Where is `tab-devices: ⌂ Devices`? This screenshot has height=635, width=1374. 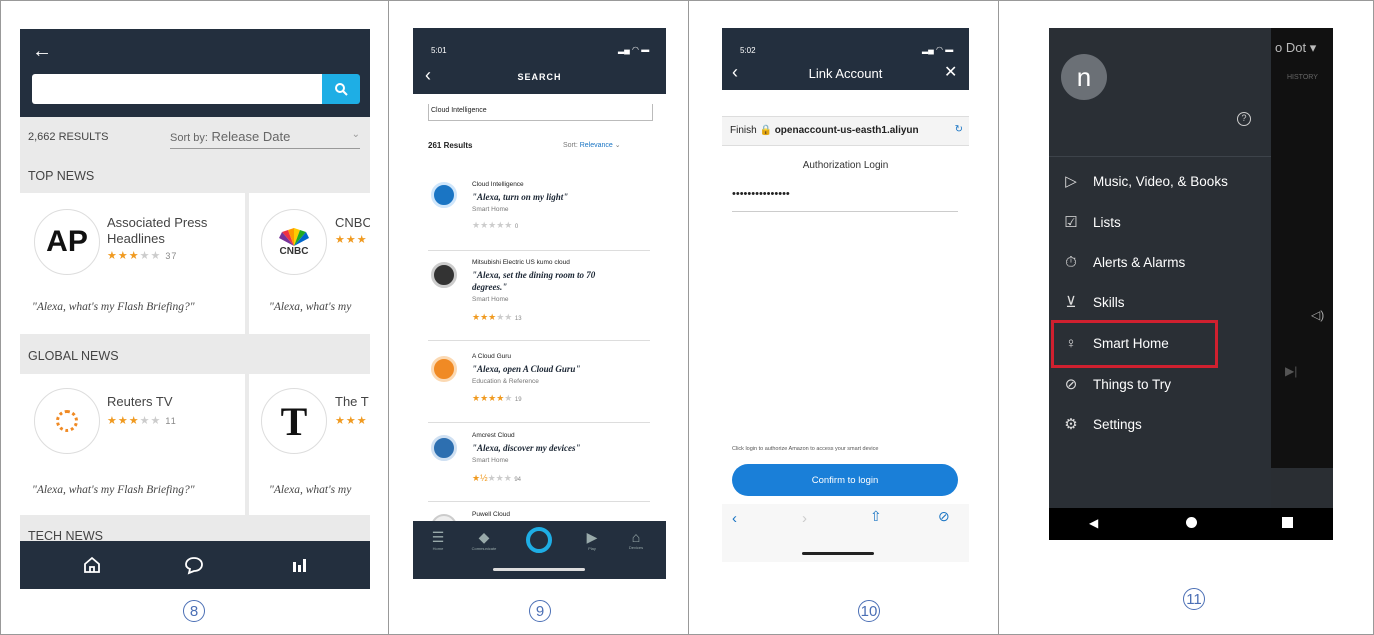
tab-devices: ⌂ Devices is located at coordinates (636, 539).